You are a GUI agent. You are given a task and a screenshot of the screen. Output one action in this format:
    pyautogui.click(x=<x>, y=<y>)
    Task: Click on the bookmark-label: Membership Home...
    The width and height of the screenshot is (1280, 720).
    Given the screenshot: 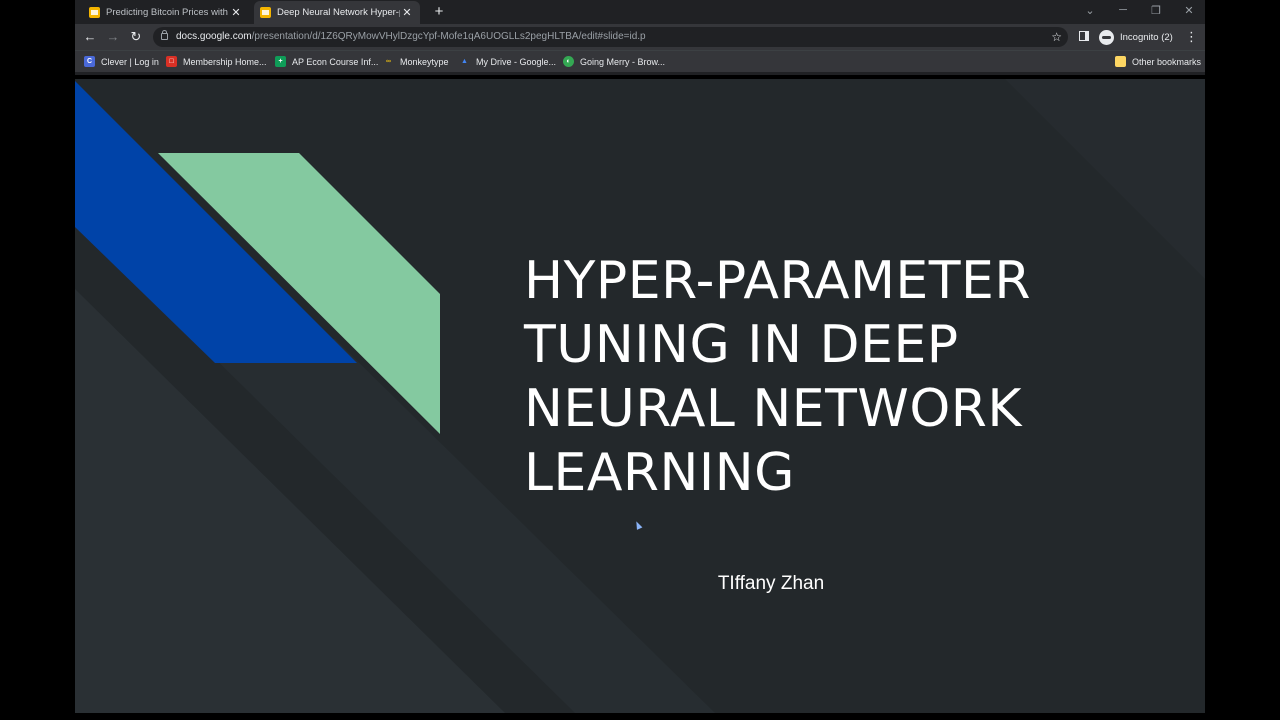 What is the action you would take?
    pyautogui.click(x=225, y=61)
    